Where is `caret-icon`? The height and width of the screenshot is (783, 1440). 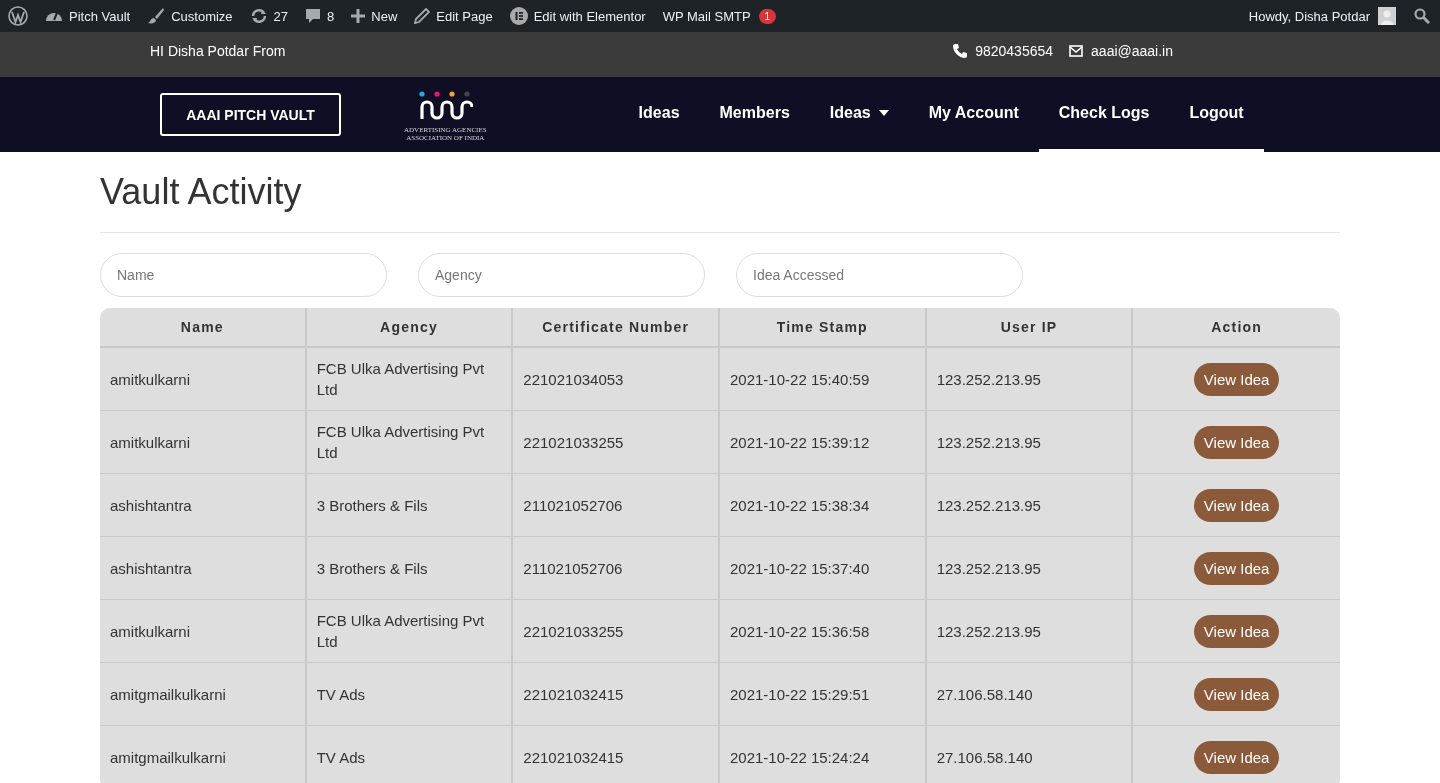
caret-icon is located at coordinates (883, 113).